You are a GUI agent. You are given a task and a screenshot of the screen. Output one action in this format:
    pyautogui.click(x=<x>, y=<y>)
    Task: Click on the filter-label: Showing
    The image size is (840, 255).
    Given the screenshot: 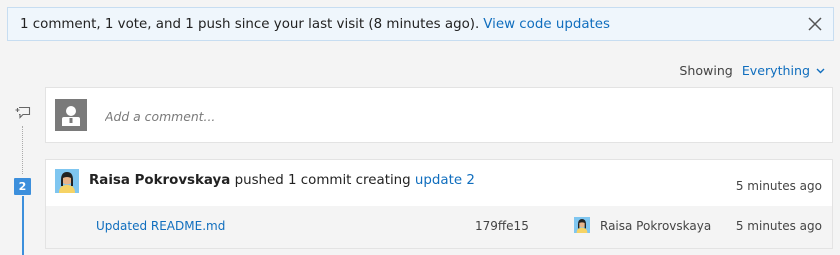 What is the action you would take?
    pyautogui.click(x=706, y=70)
    